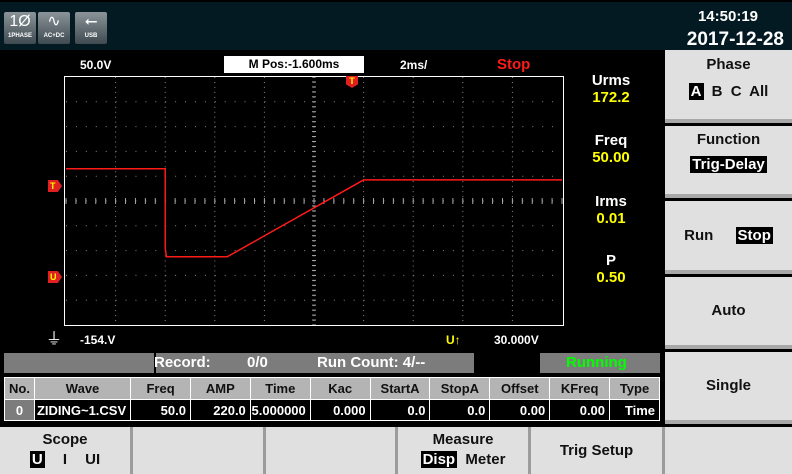  What do you see at coordinates (257, 362) in the screenshot?
I see `record-value: 0/0` at bounding box center [257, 362].